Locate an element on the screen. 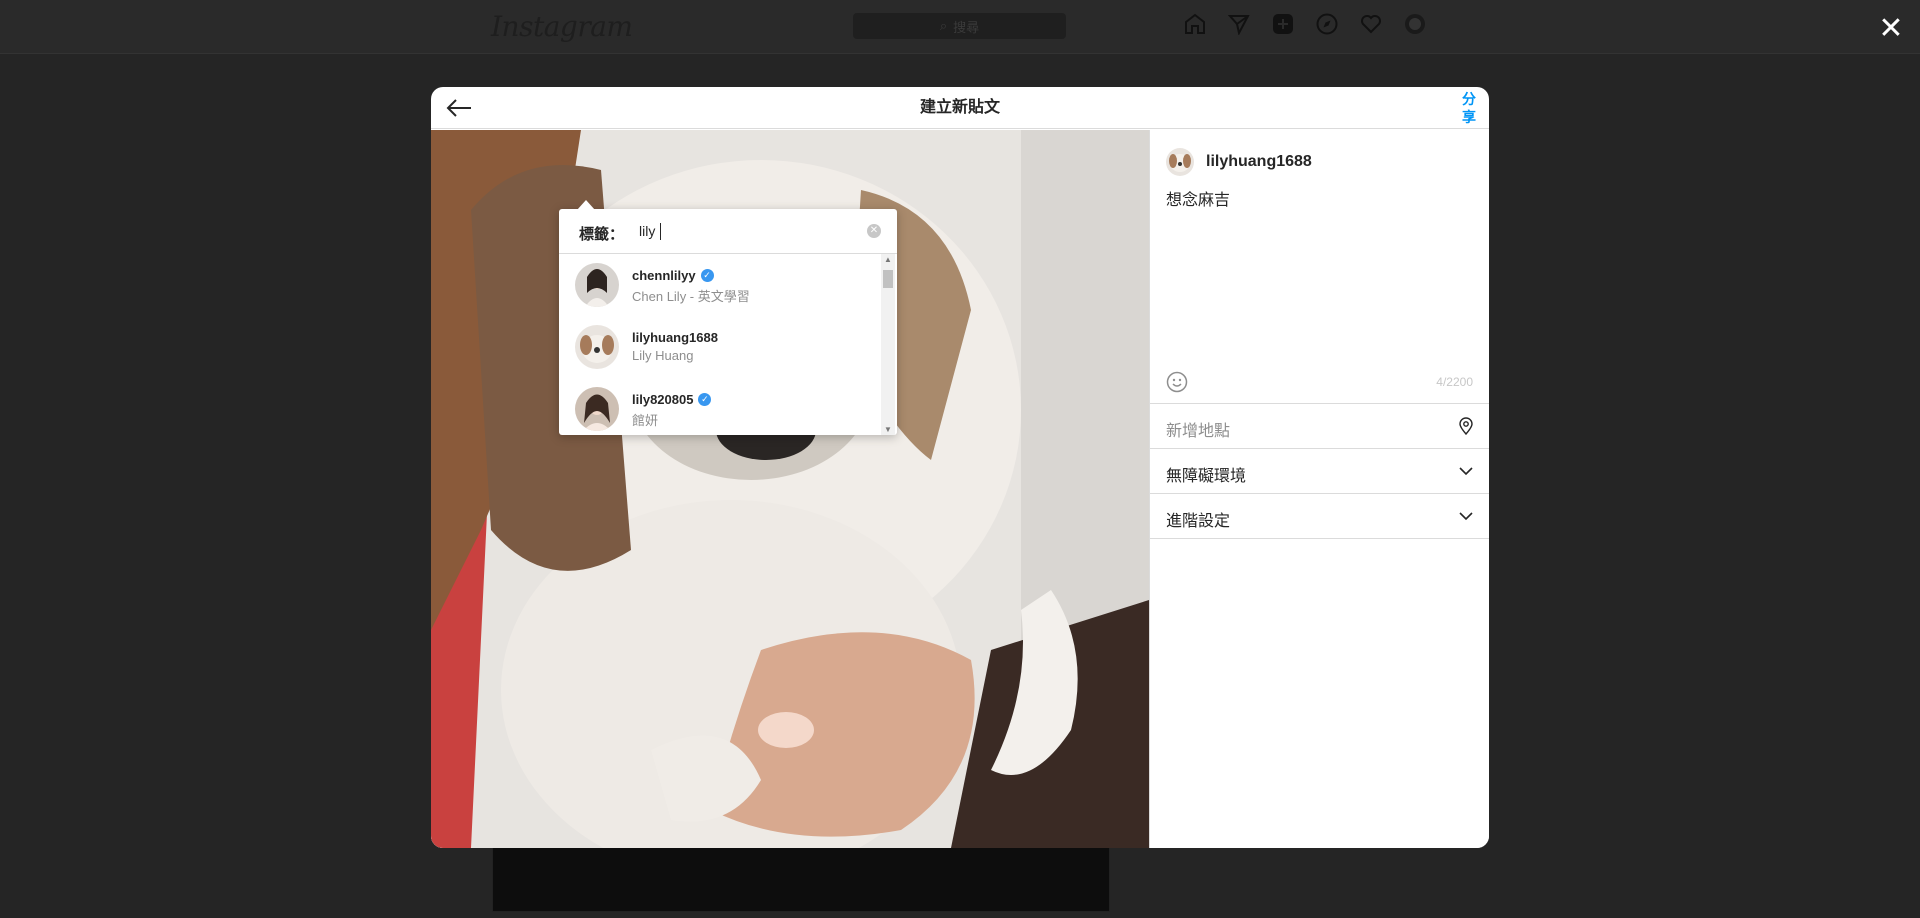 Image resolution: width=1920 pixels, height=918 pixels. close-icon: ✕ is located at coordinates (1891, 29).